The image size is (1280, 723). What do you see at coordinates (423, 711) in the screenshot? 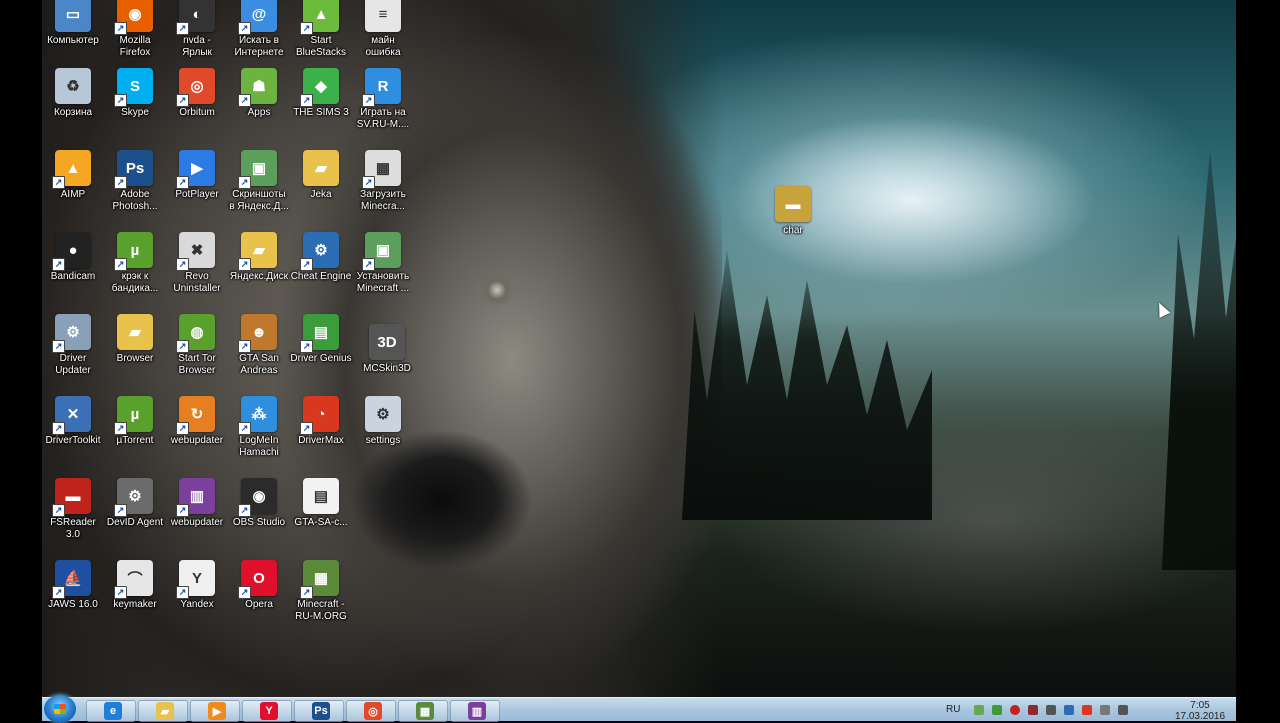
I see `taskbar-button: ▦` at bounding box center [423, 711].